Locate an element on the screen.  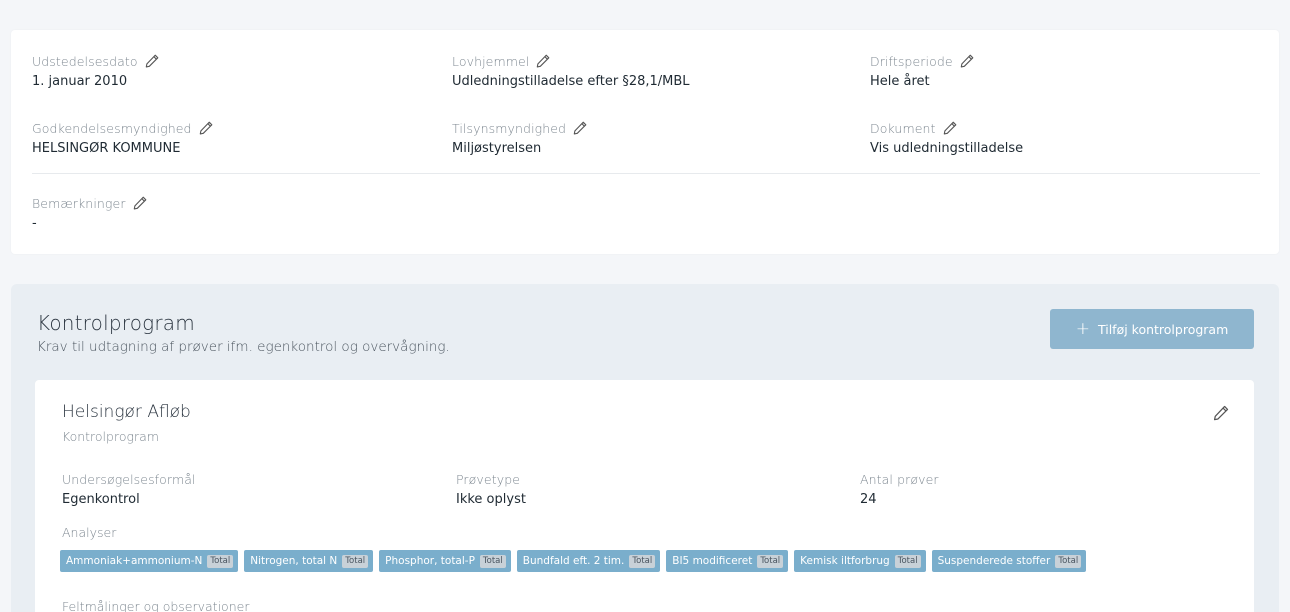
field-value: 24 is located at coordinates (868, 499).